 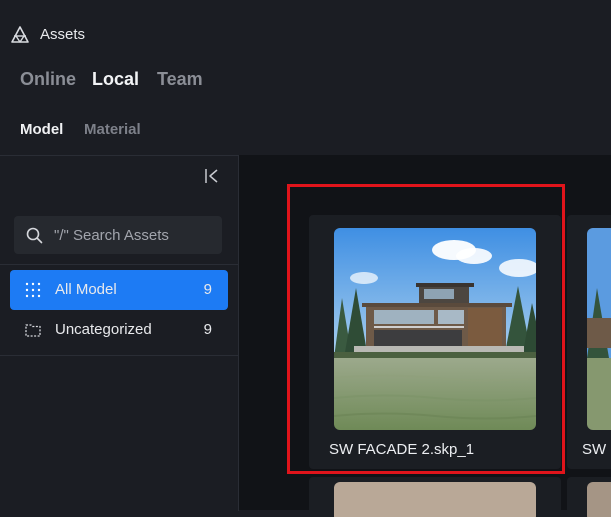 I want to click on assets-logo-icon, so click(x=20, y=34).